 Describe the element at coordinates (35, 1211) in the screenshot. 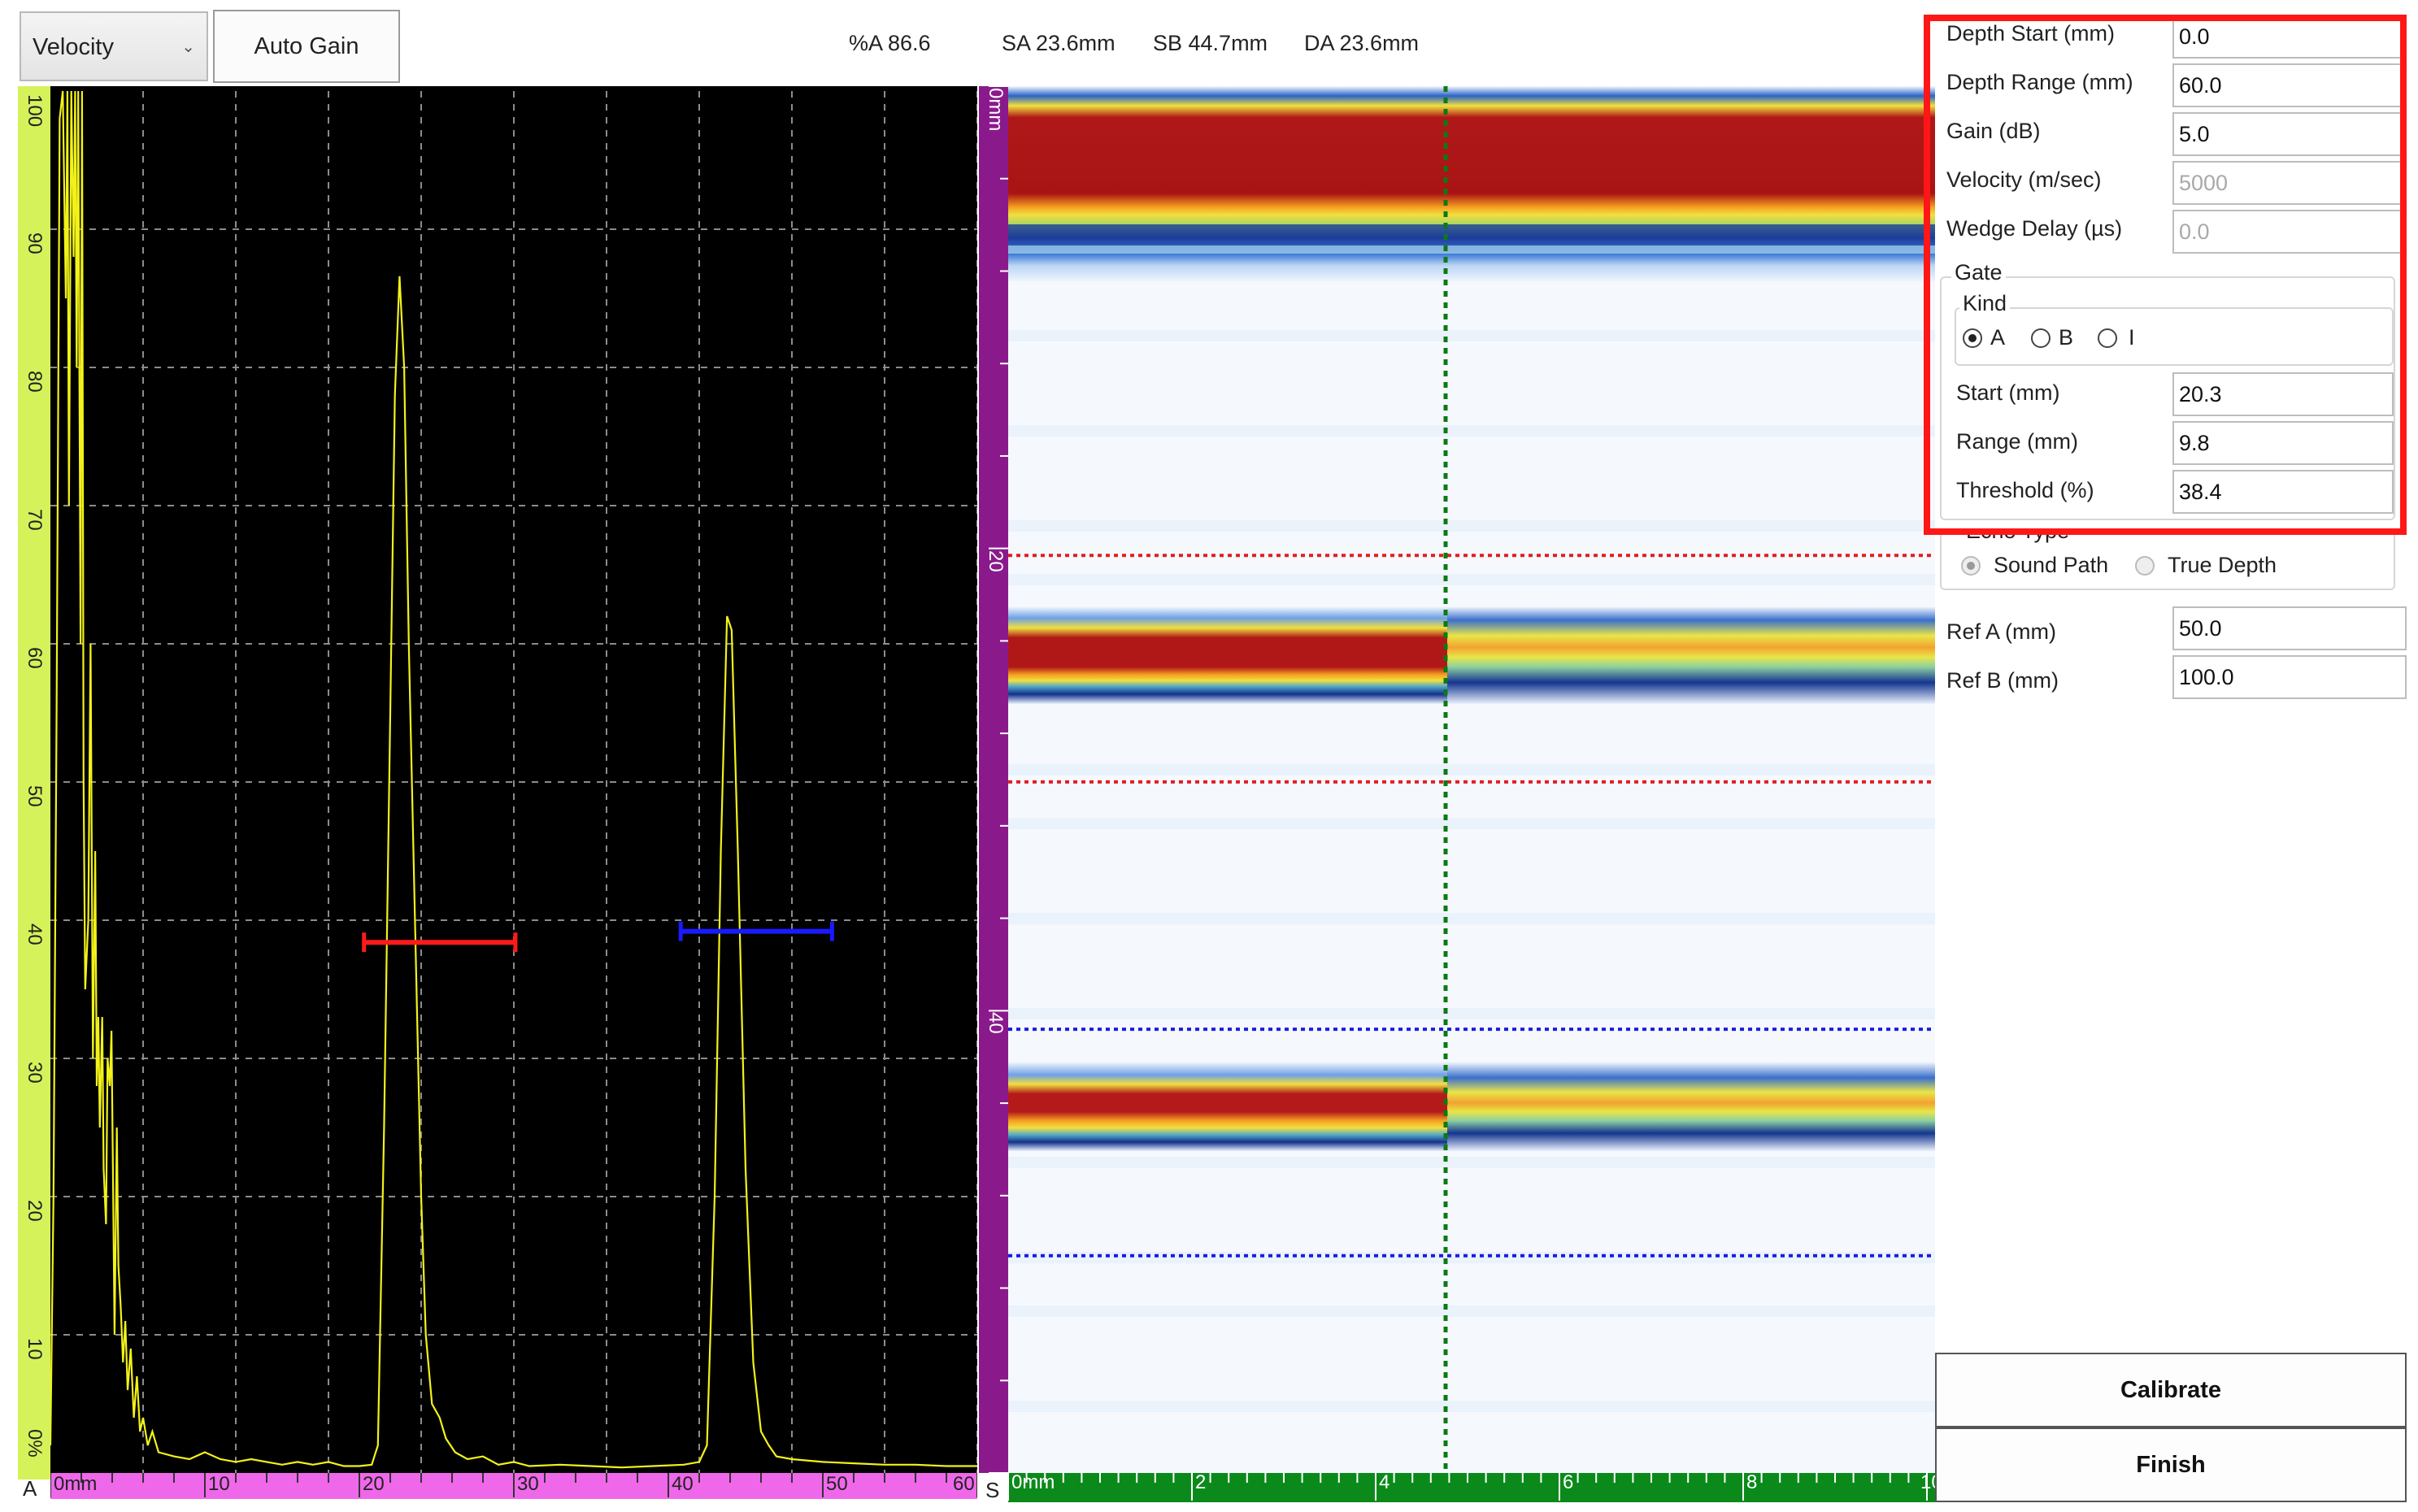

I see `ascan-y-tick-label: 20` at that location.